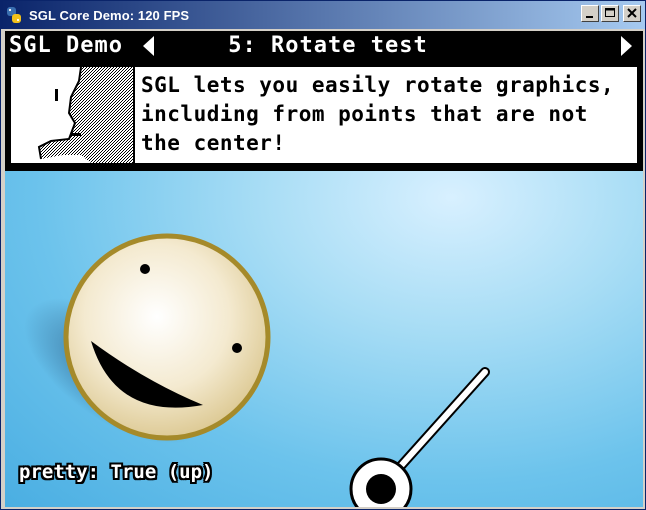 The height and width of the screenshot is (510, 646). Describe the element at coordinates (626, 46) in the screenshot. I see `triangle-right-icon` at that location.